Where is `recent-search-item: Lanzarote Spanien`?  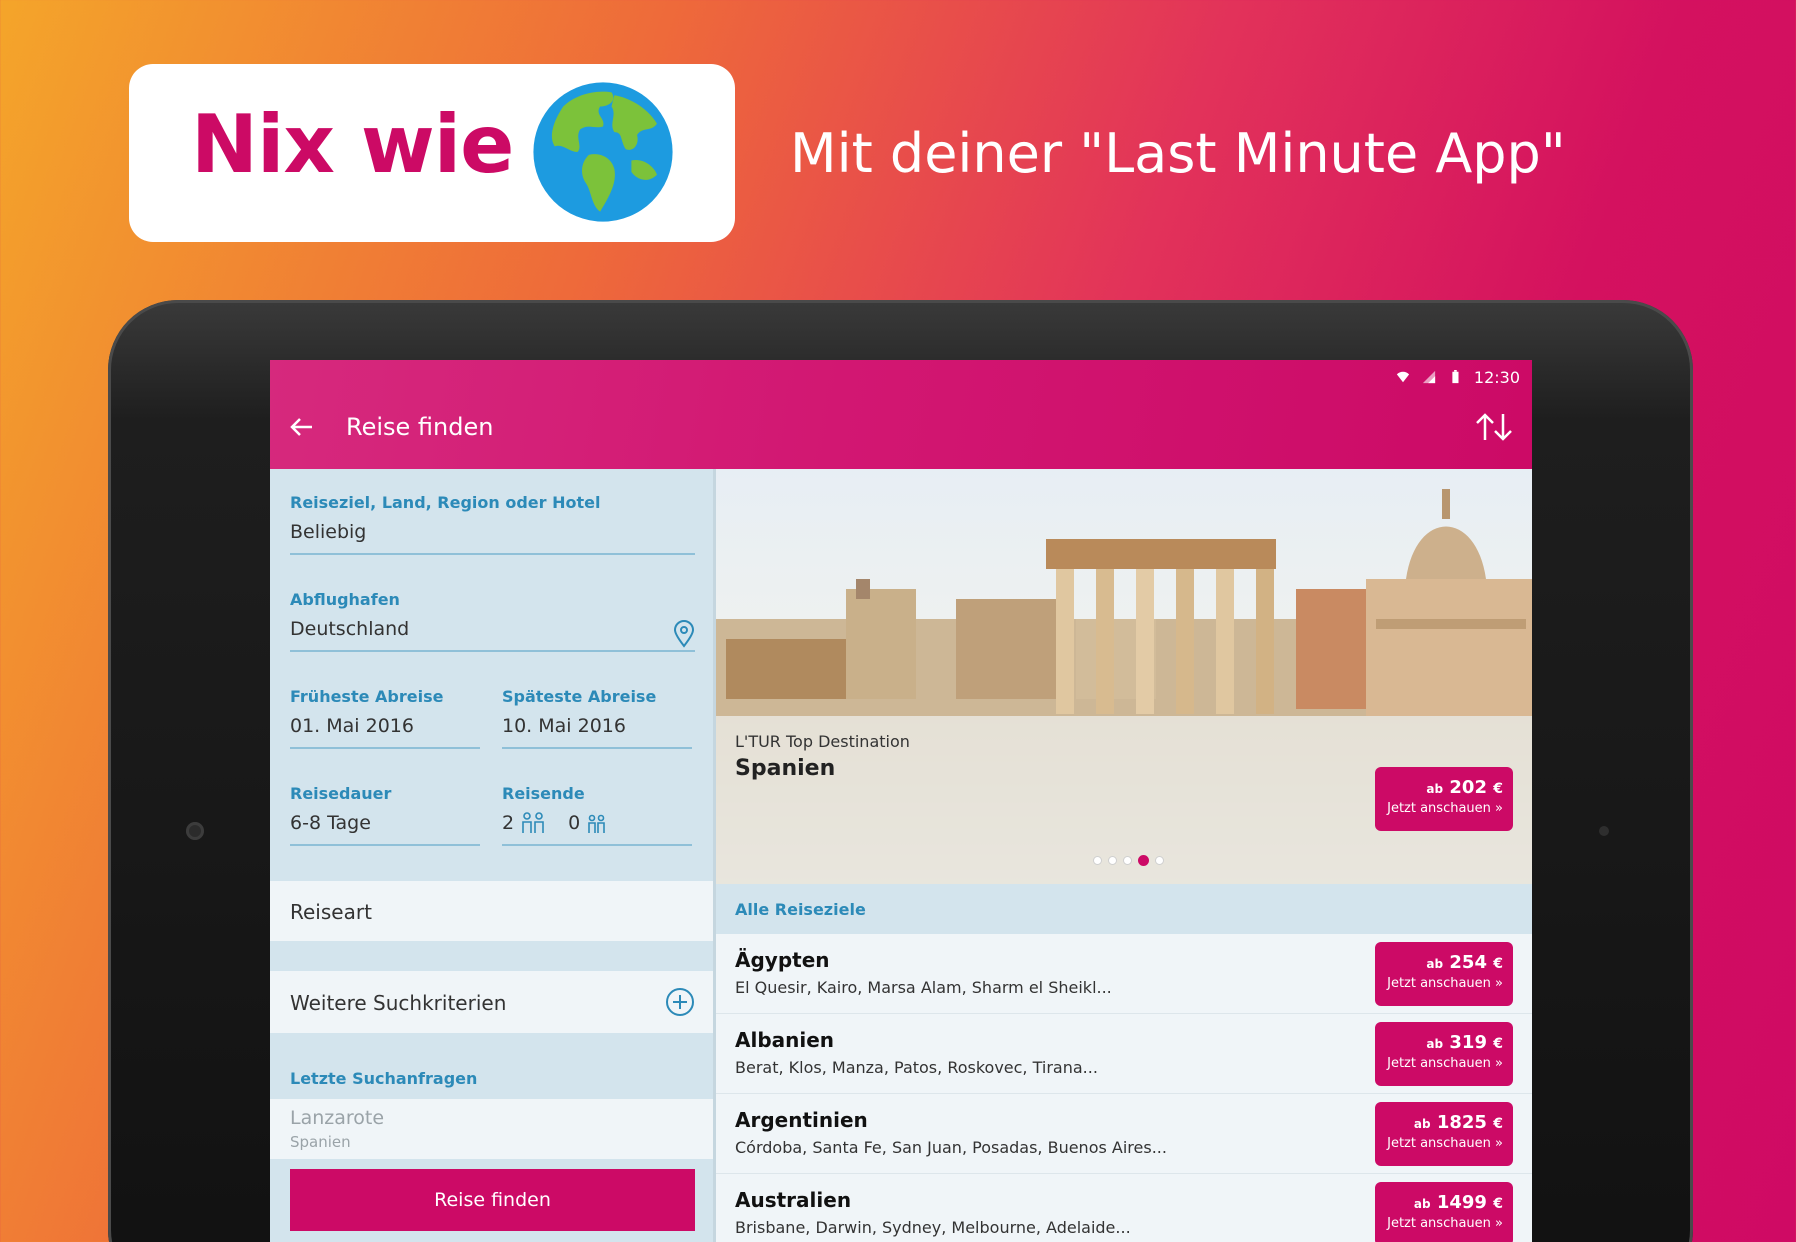
recent-search-item: Lanzarote Spanien is located at coordinates (491, 1129).